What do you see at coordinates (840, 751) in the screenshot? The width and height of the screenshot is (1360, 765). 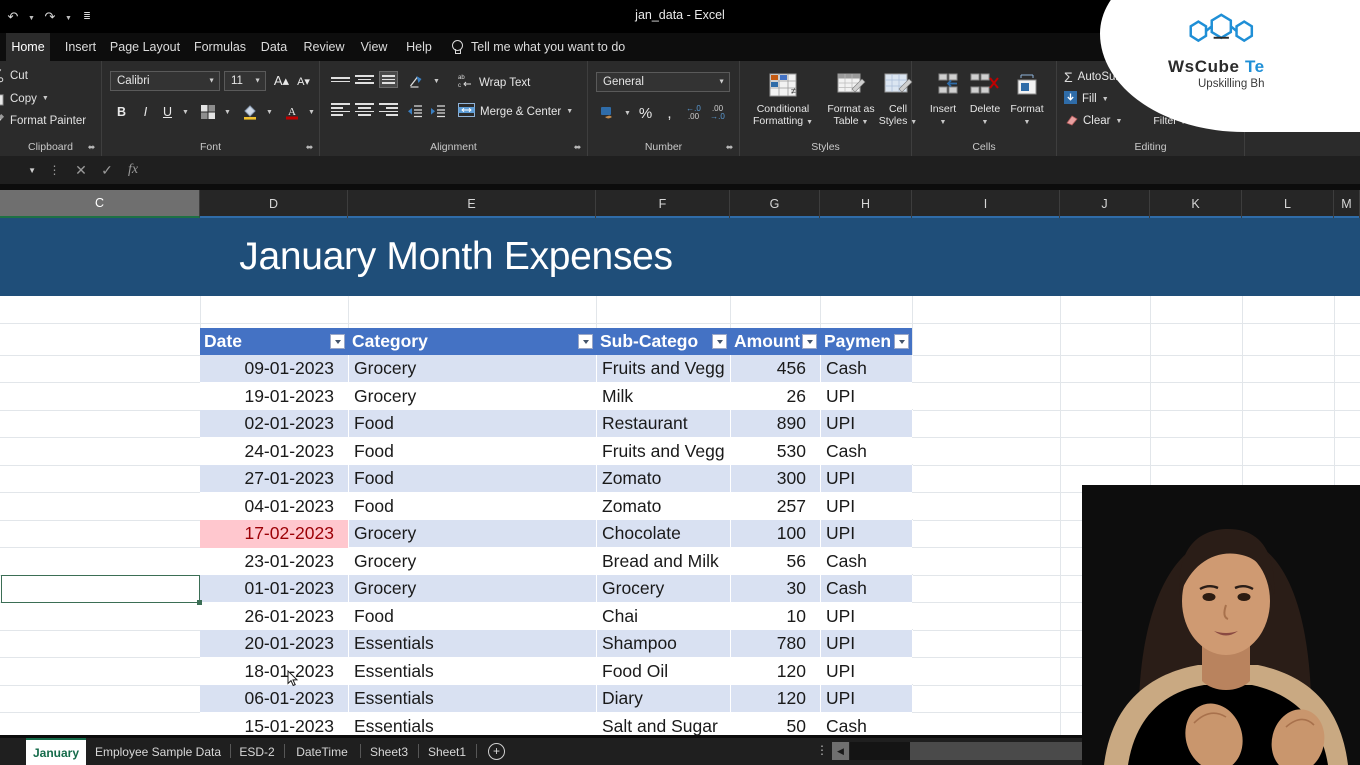 I see `scroll-left-icon: ◀` at bounding box center [840, 751].